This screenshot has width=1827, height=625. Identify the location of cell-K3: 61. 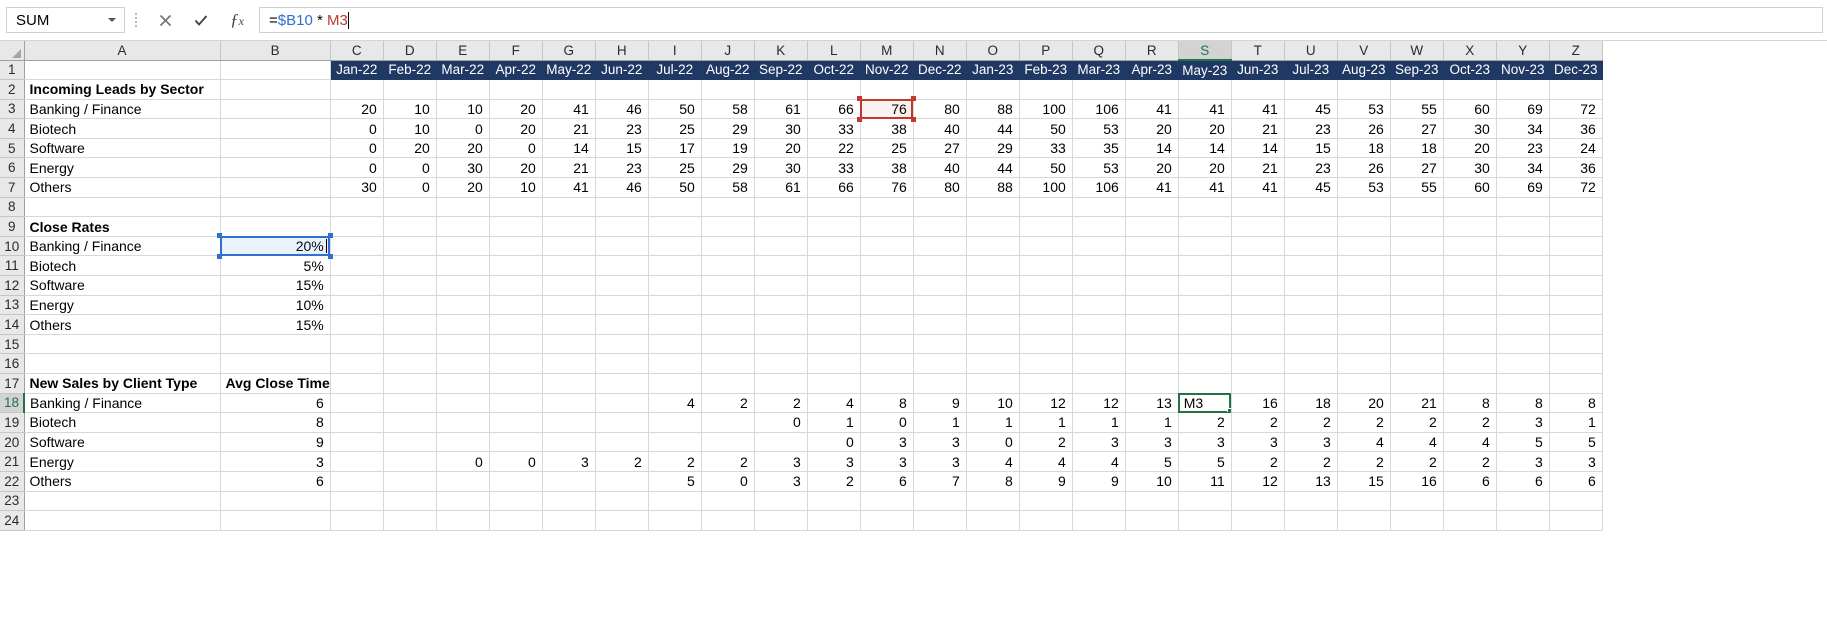
(781, 109).